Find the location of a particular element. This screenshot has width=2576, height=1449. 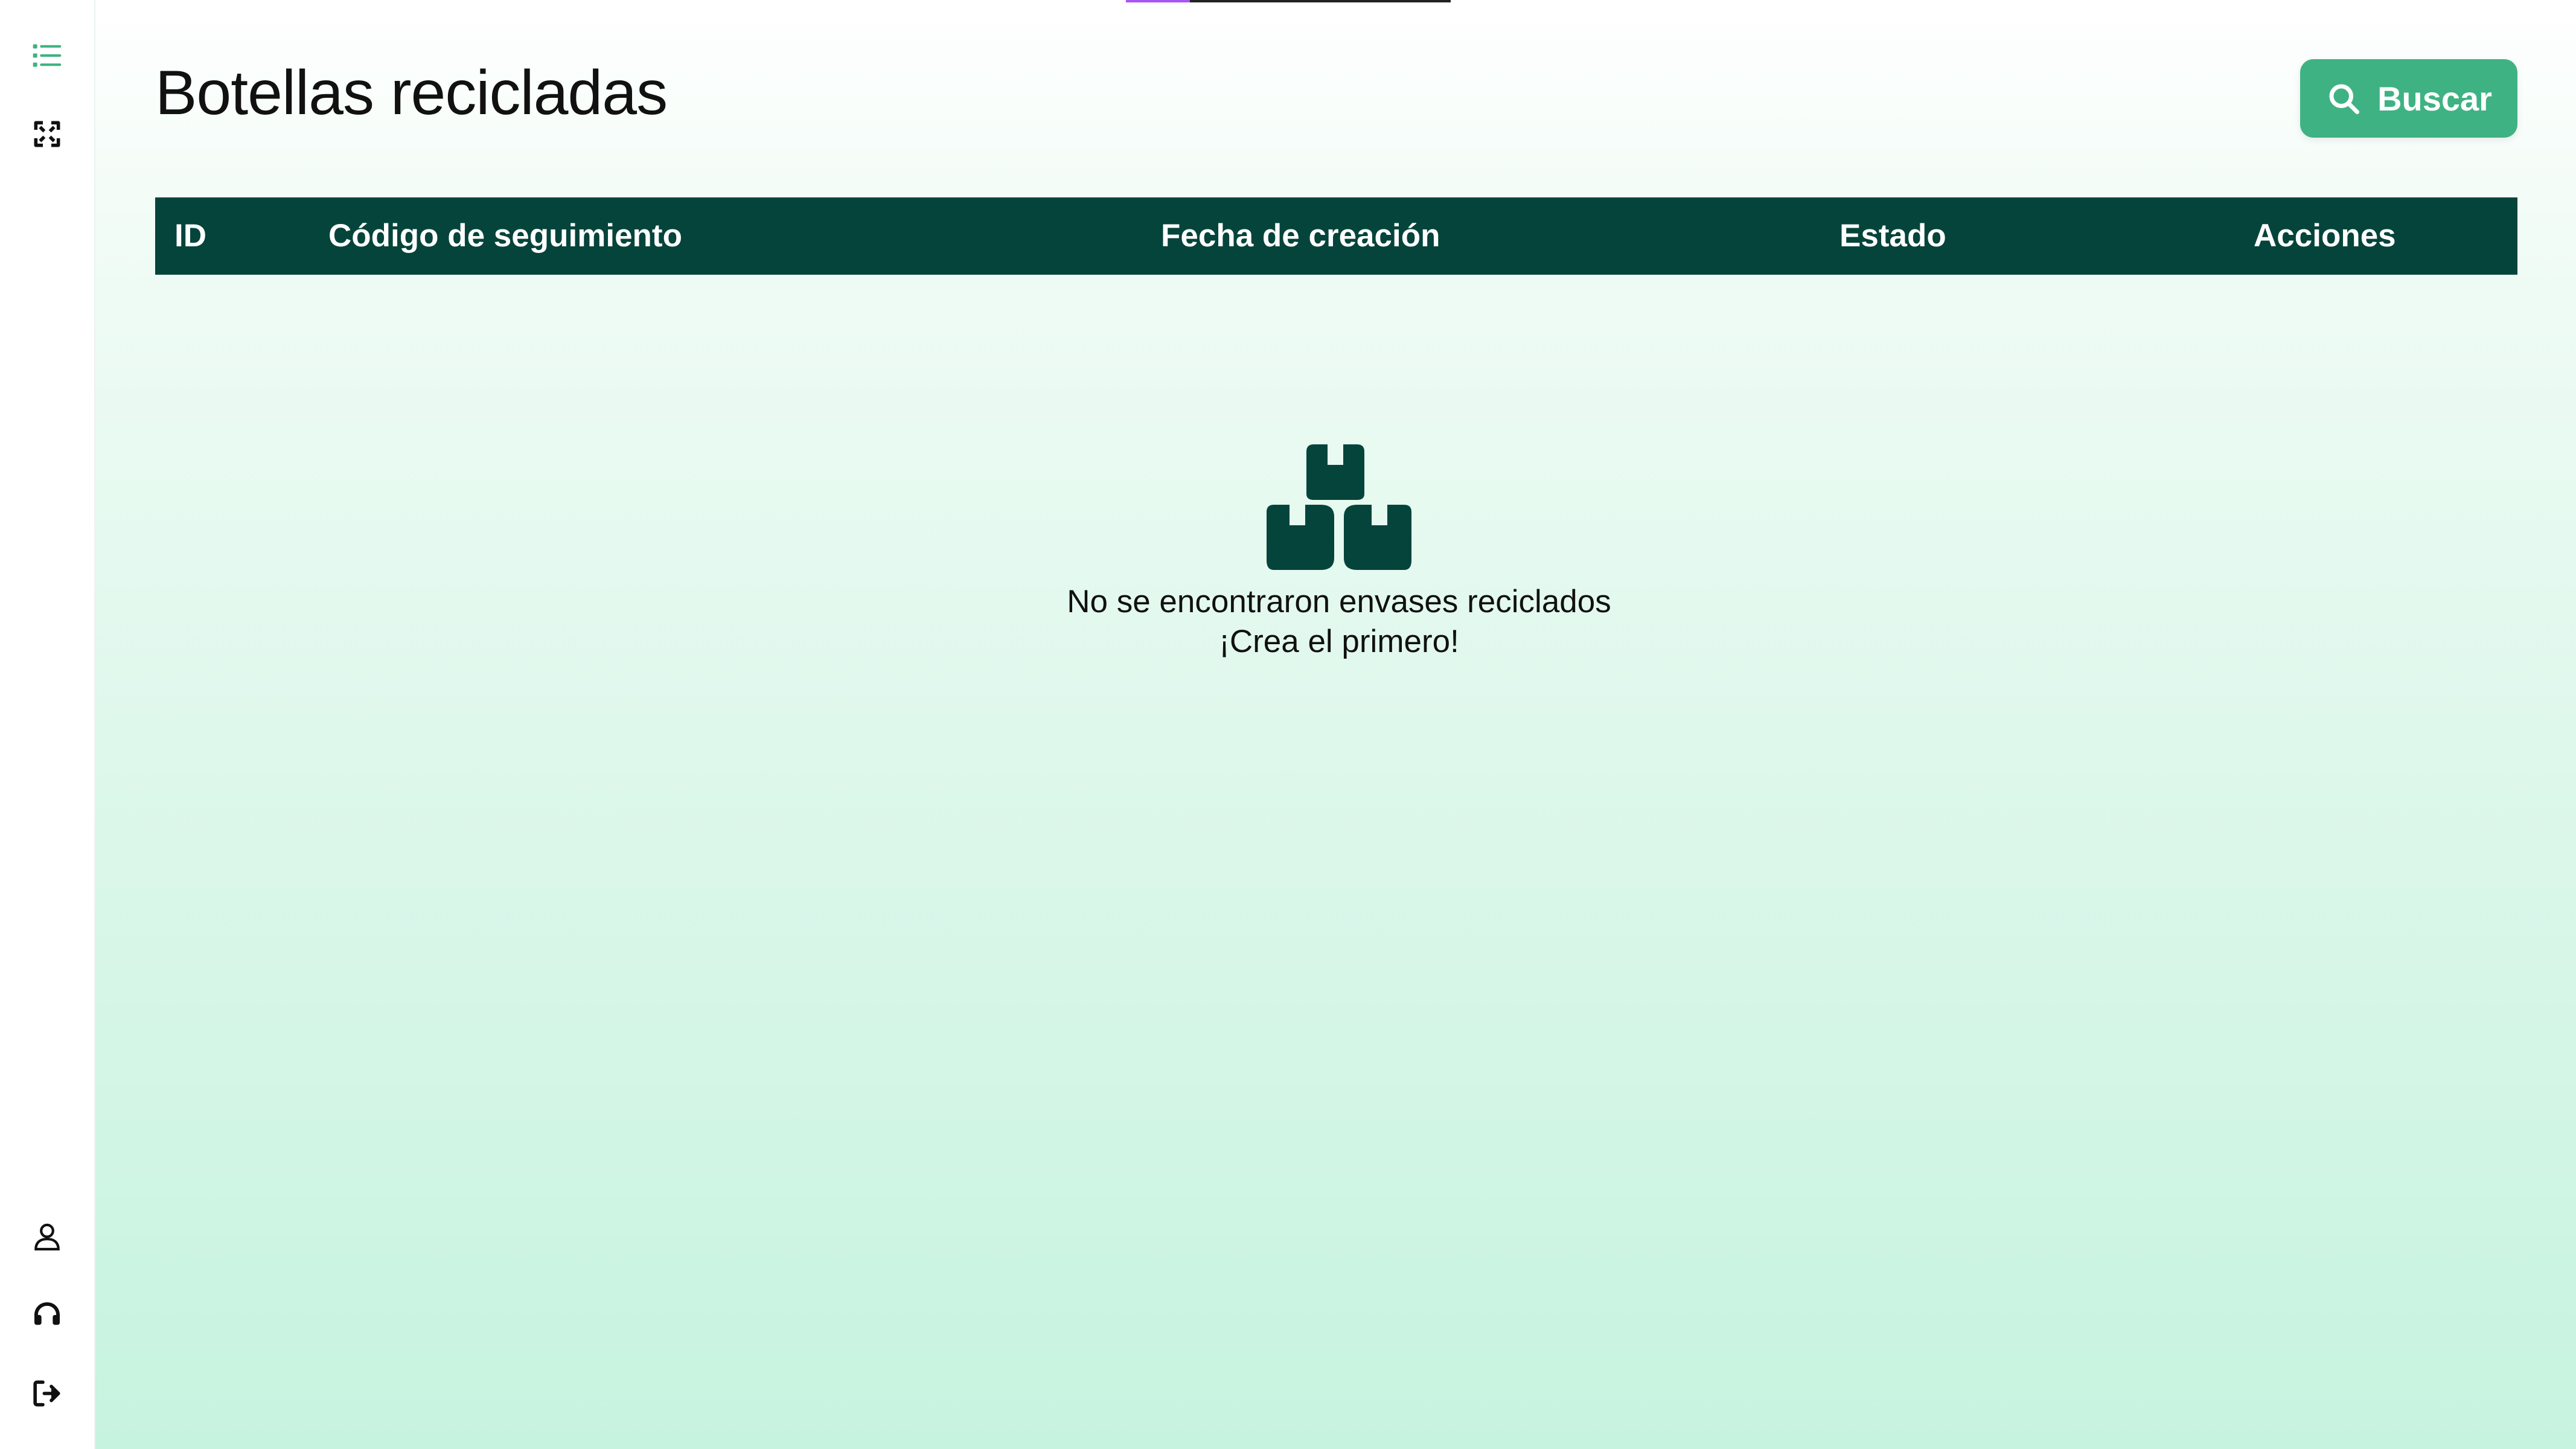

empty-state-message: No se encontraron envases reciclados is located at coordinates (1339, 601).